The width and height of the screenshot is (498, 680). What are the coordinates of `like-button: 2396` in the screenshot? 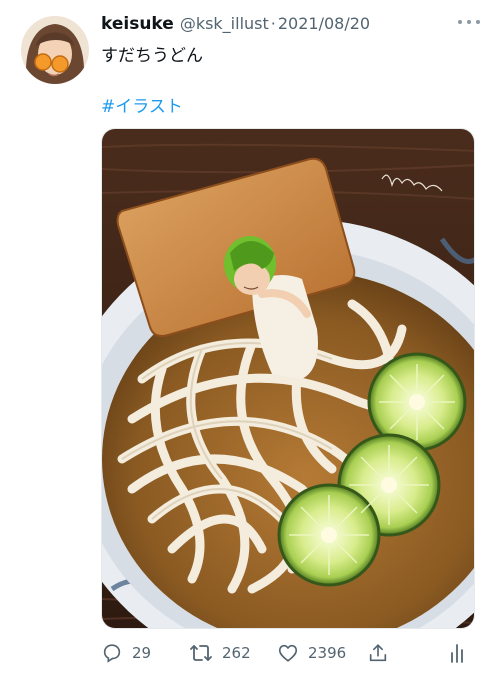 It's located at (311, 653).